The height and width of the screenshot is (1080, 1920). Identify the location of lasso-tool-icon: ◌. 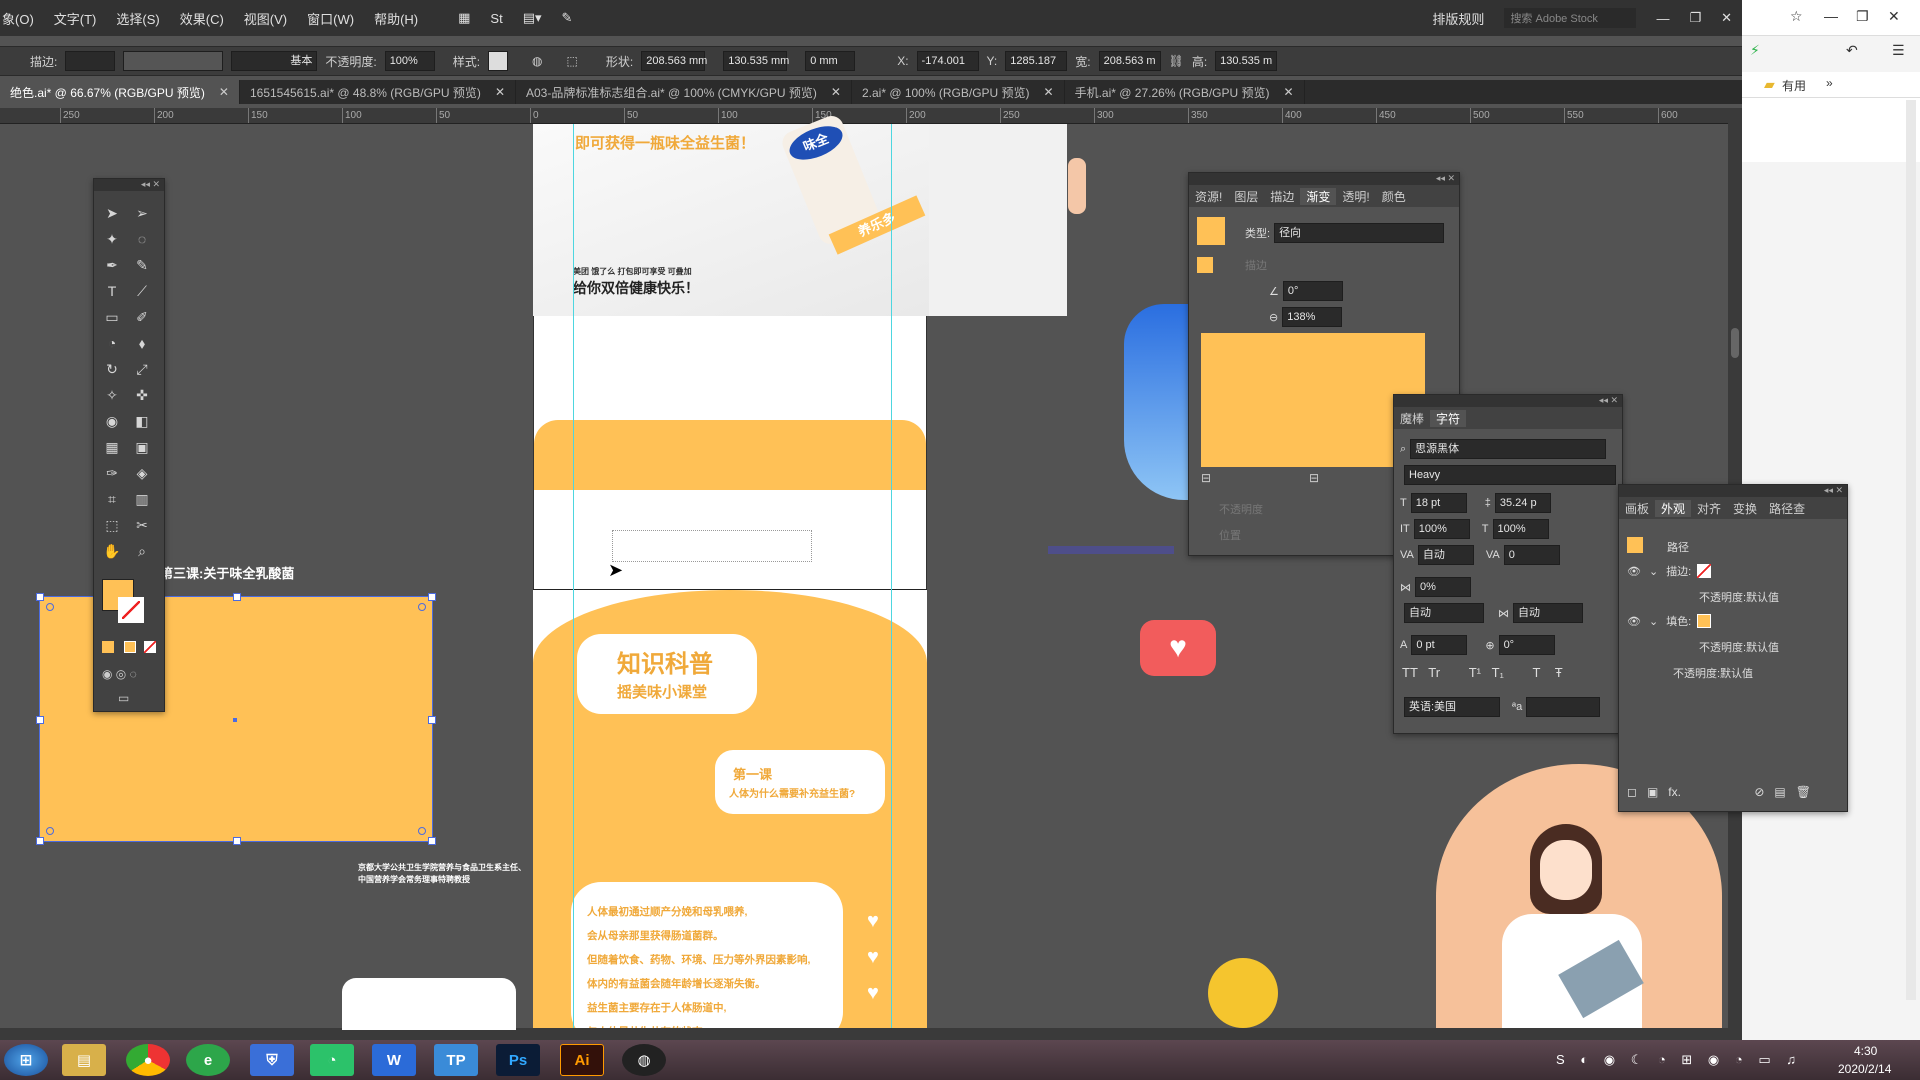
(142, 239).